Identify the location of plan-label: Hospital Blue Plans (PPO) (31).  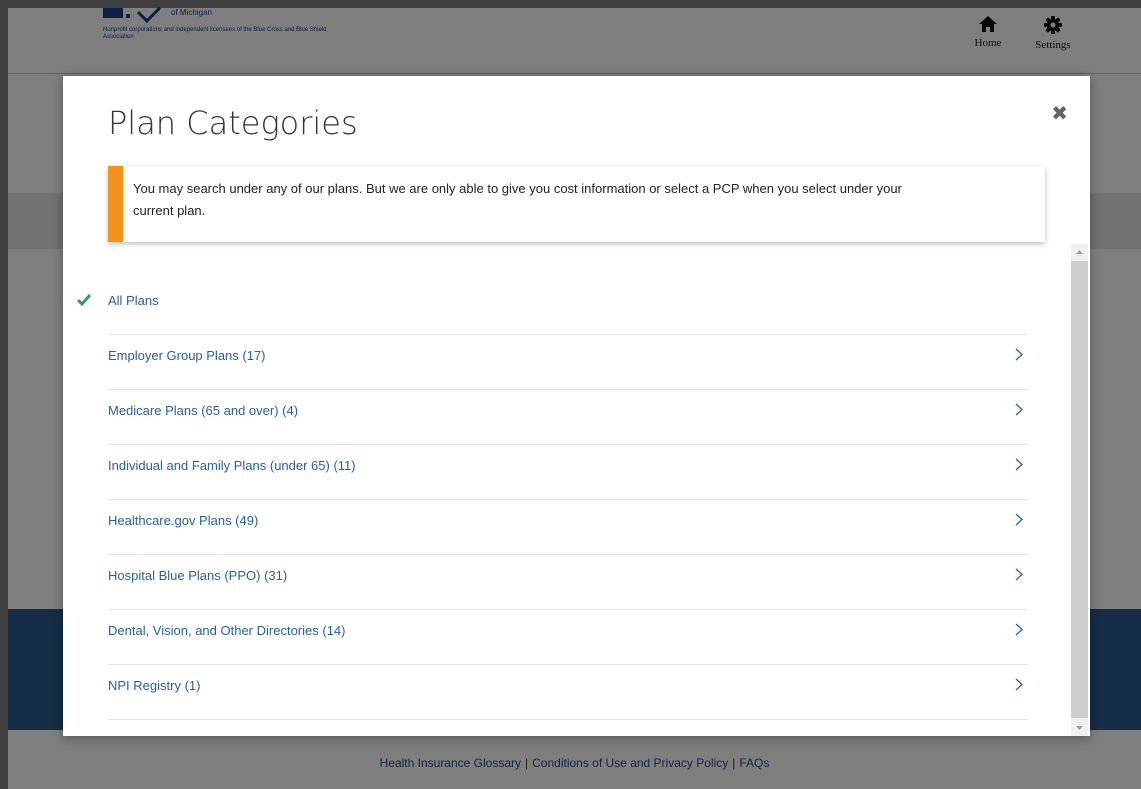
(198, 575).